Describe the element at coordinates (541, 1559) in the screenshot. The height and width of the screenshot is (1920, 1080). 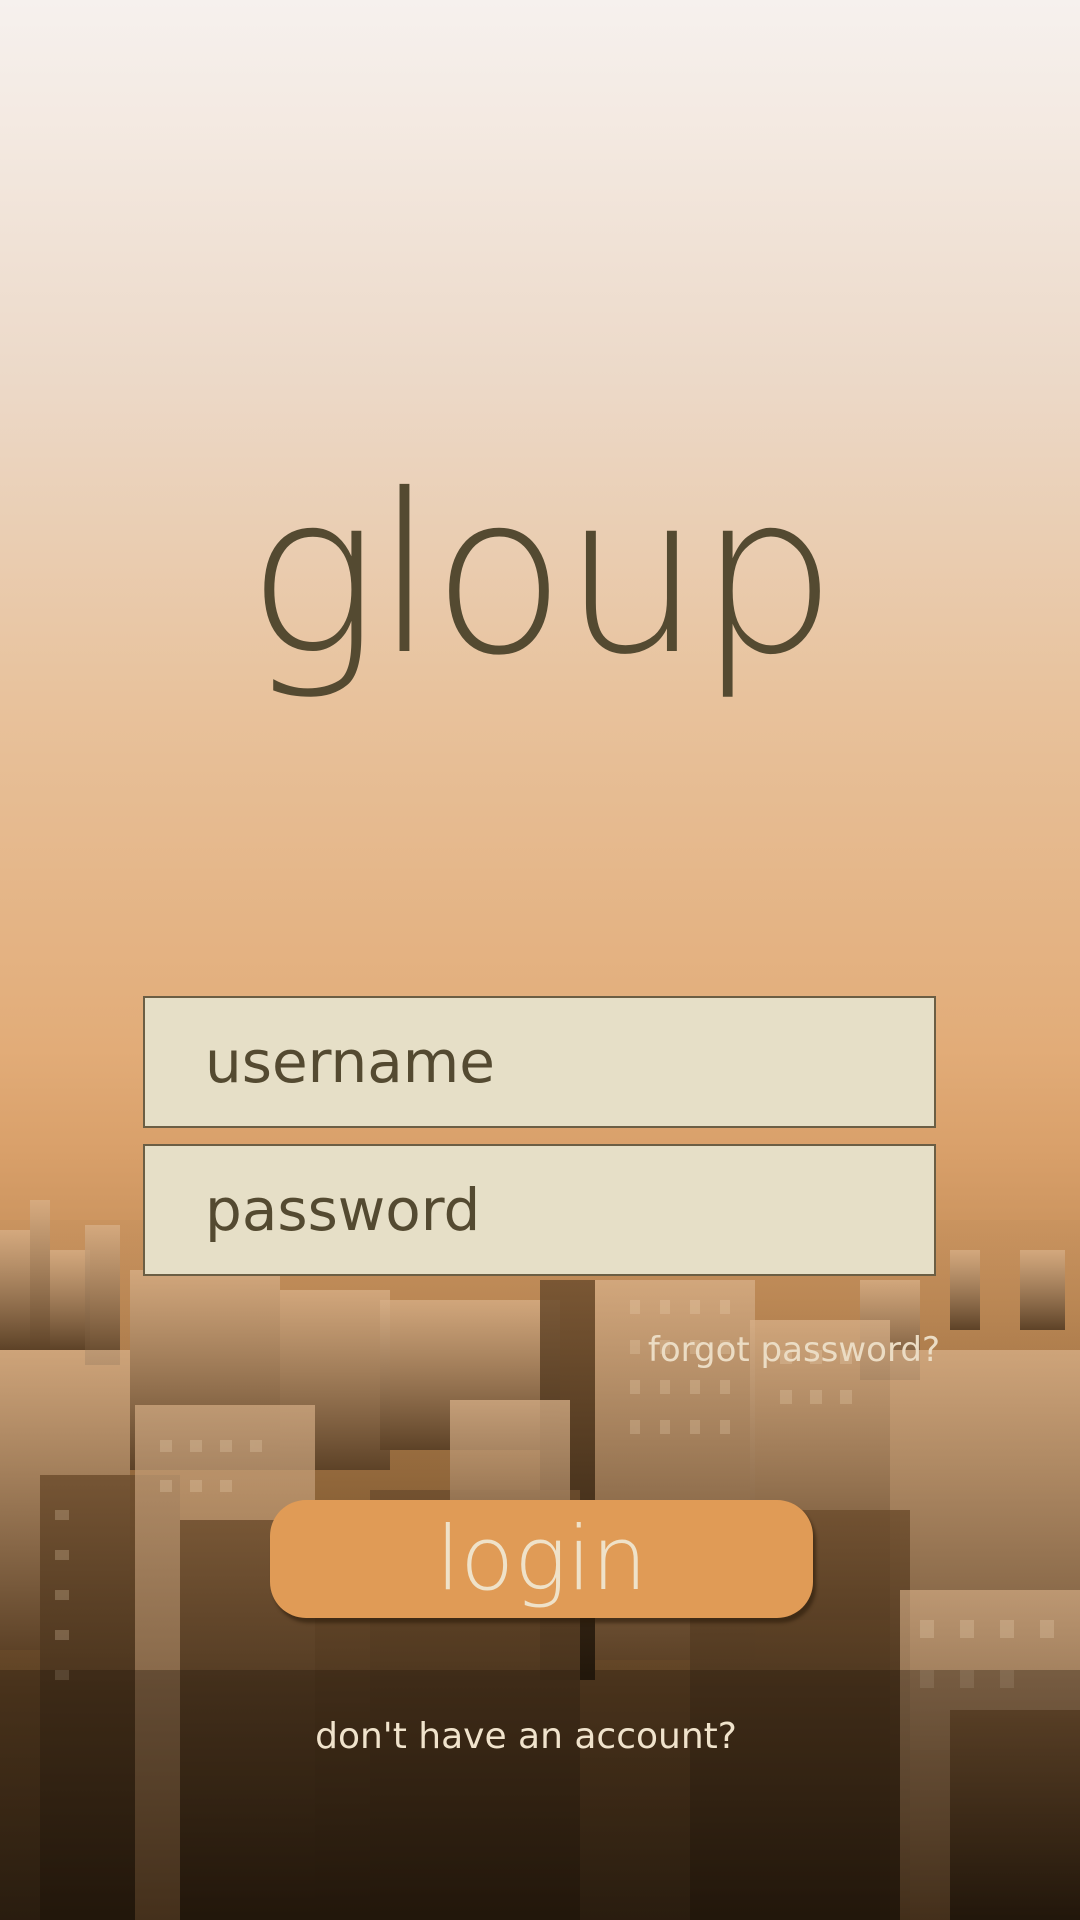
I see `login-button: login` at that location.